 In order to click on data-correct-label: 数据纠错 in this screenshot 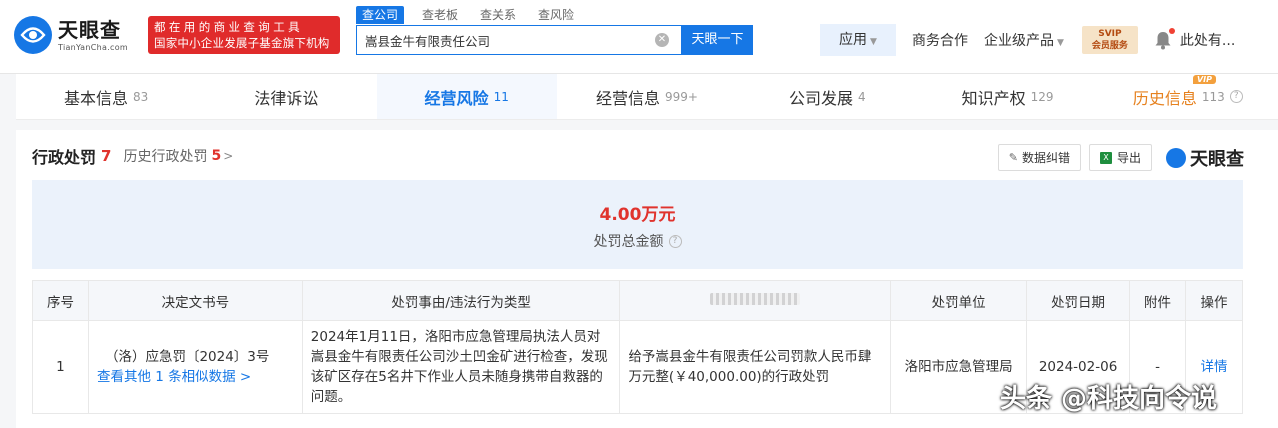, I will do `click(1045, 158)`.